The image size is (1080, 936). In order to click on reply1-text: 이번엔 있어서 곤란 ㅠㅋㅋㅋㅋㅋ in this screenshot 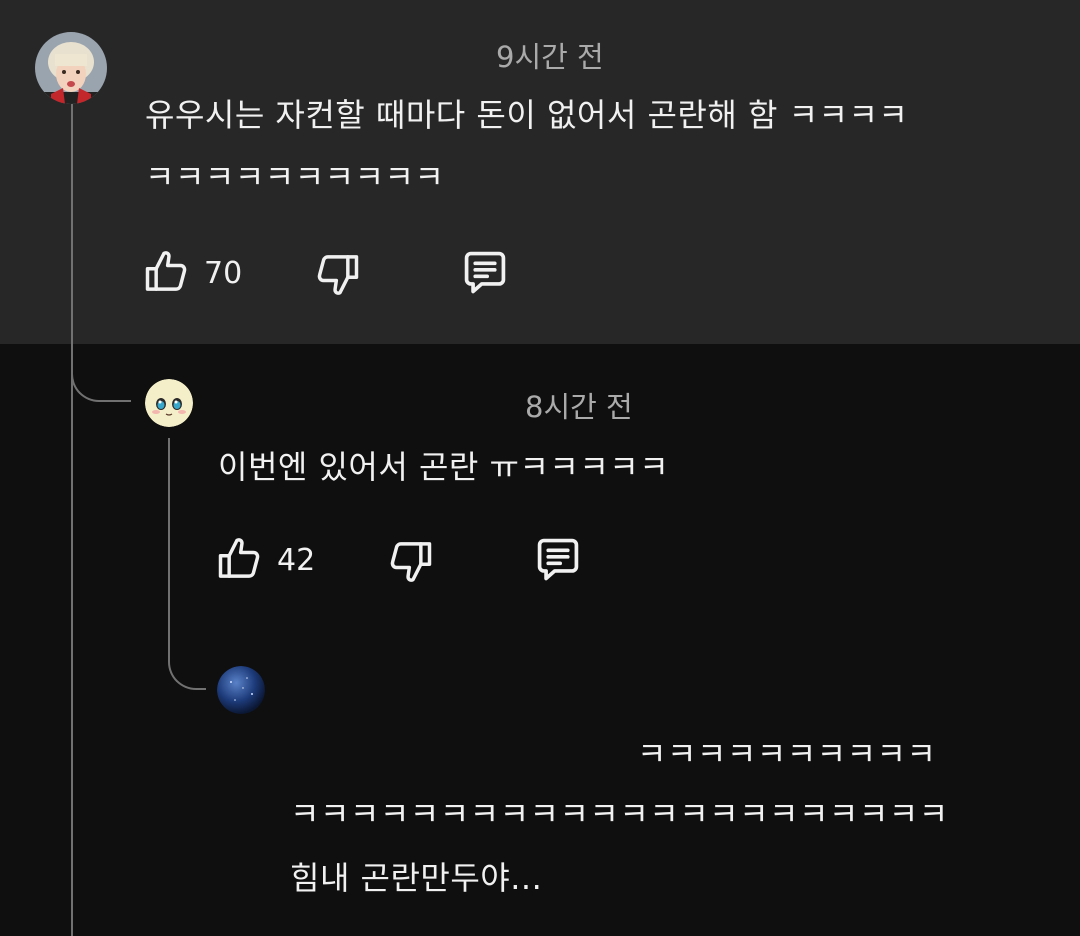, I will do `click(444, 467)`.